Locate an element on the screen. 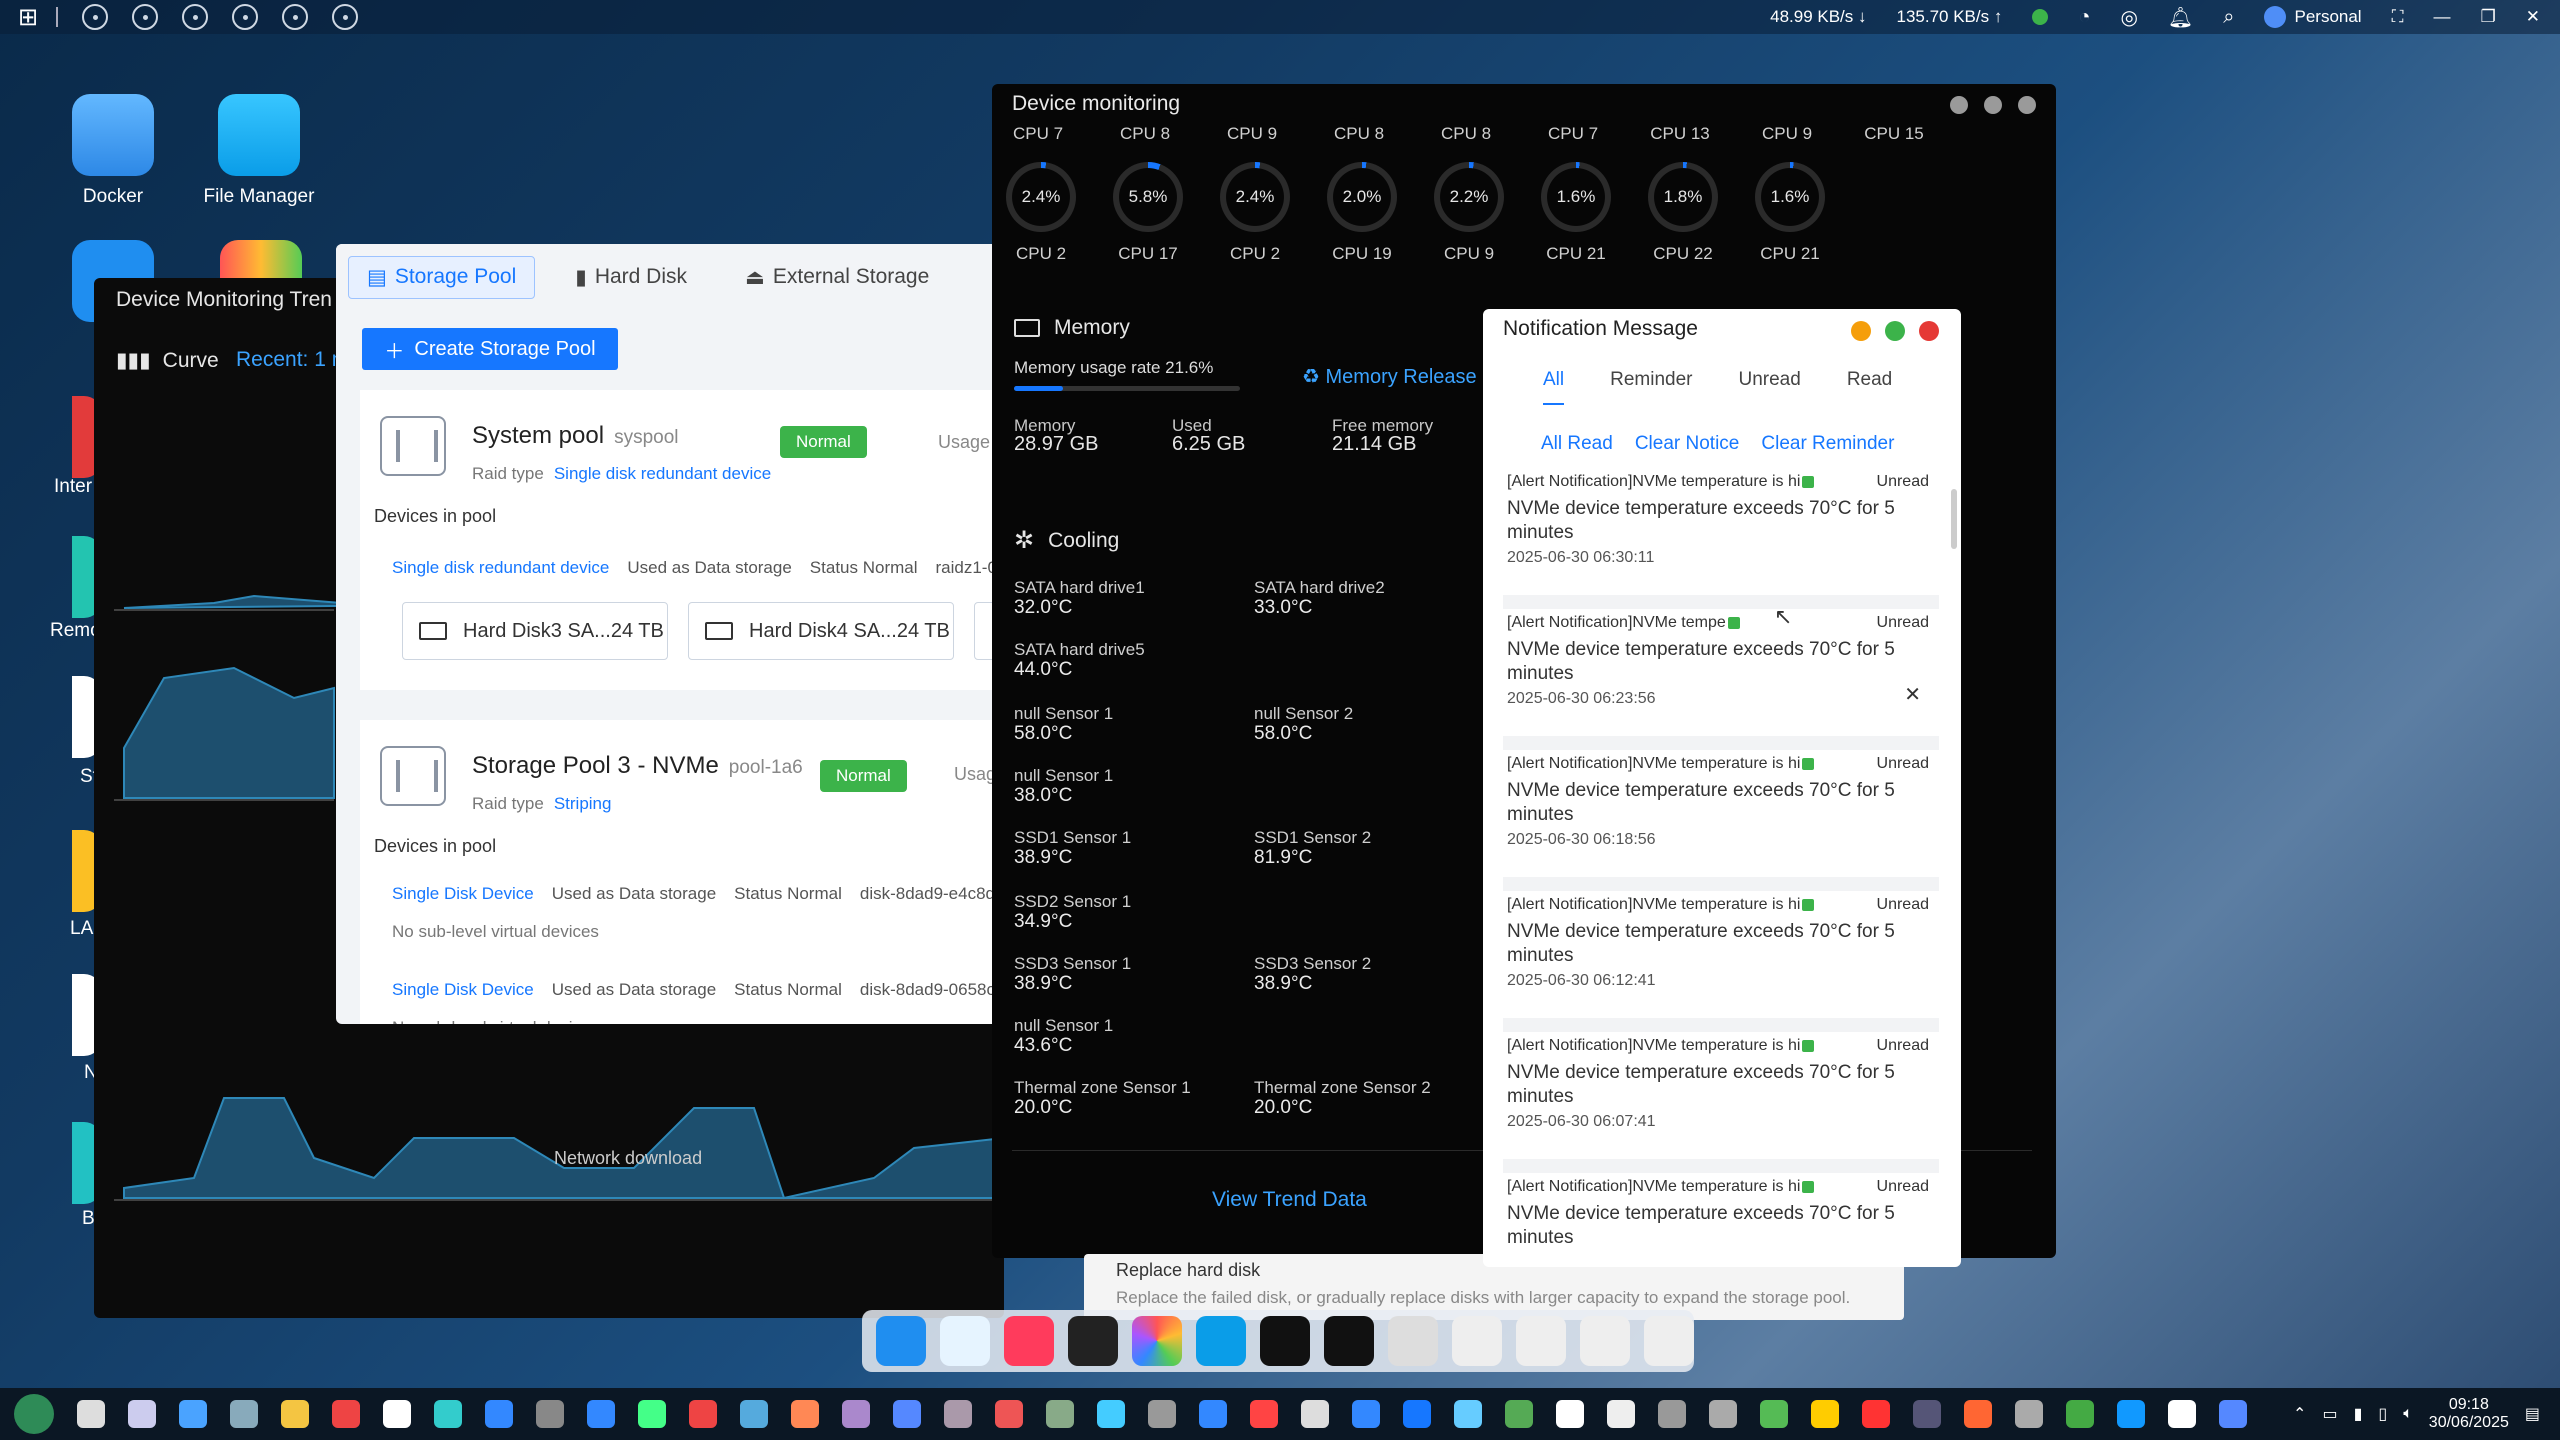 This screenshot has width=2560, height=1440. tab-read: Read is located at coordinates (1869, 387).